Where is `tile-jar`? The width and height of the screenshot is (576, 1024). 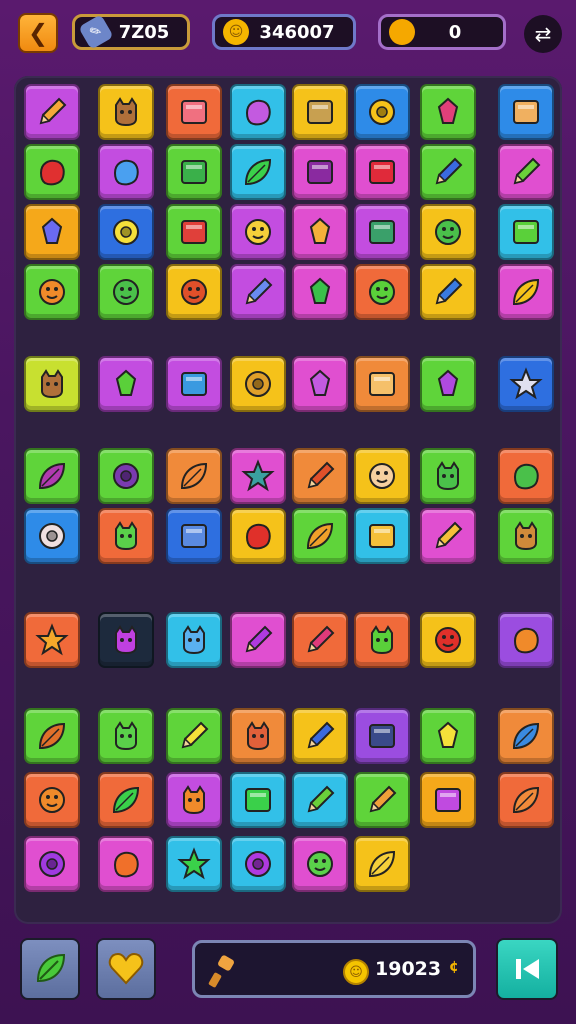
tile-jar is located at coordinates (194, 384).